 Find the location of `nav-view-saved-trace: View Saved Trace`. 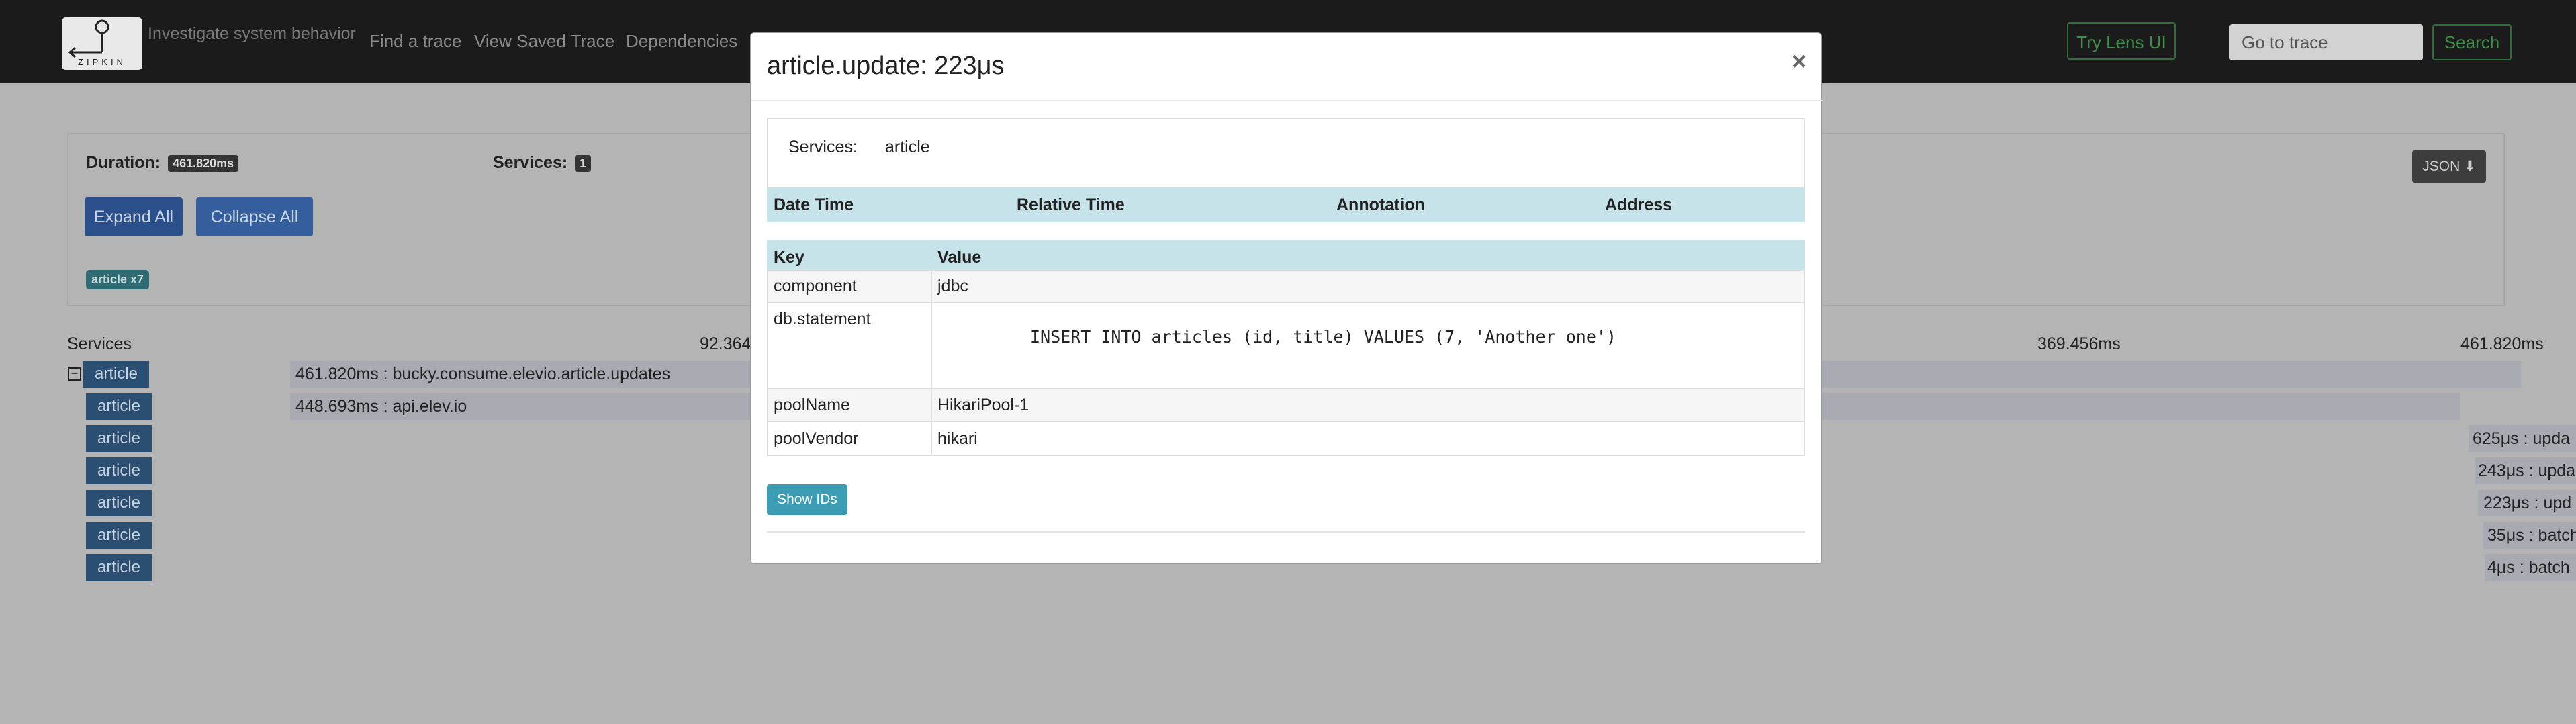

nav-view-saved-trace: View Saved Trace is located at coordinates (544, 42).